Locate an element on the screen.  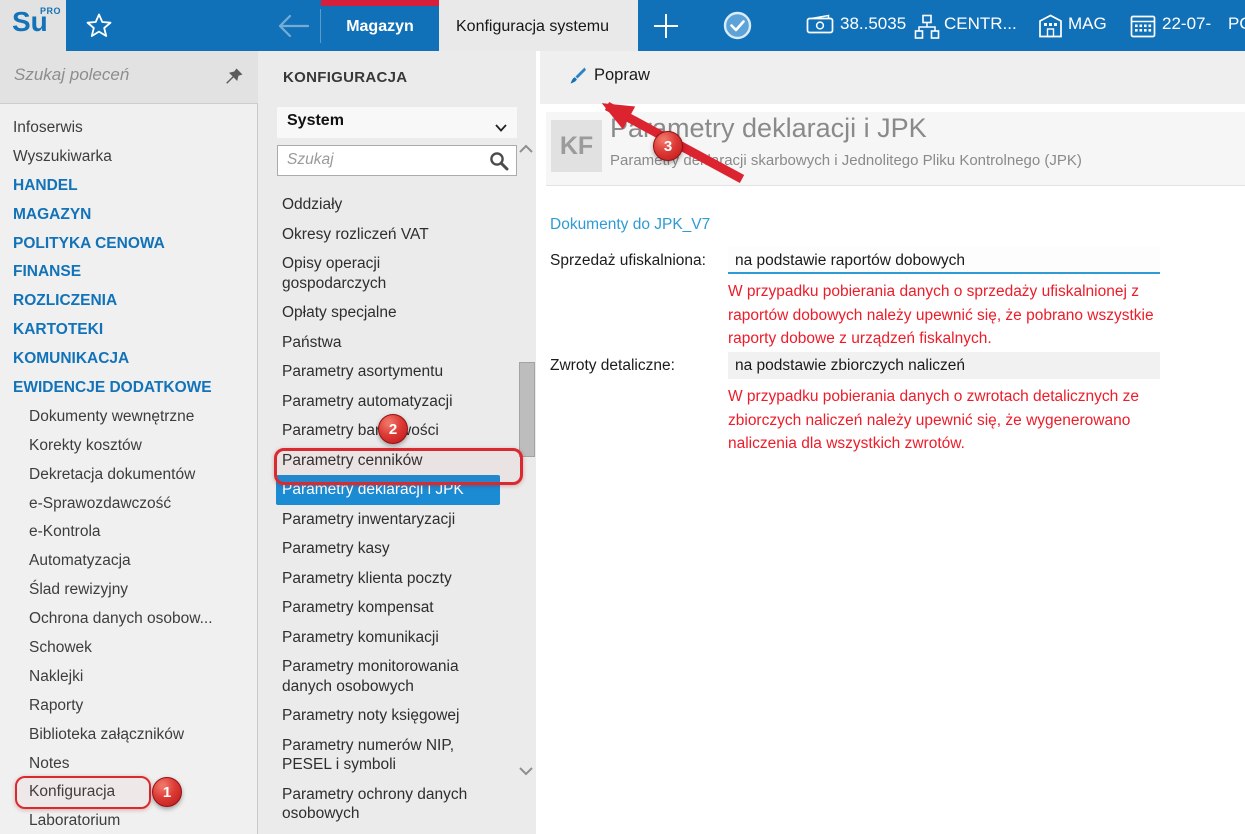
sidebar-item-dokumenty-wewnetrzne: Dokumenty wewnętrzne is located at coordinates (129, 417).